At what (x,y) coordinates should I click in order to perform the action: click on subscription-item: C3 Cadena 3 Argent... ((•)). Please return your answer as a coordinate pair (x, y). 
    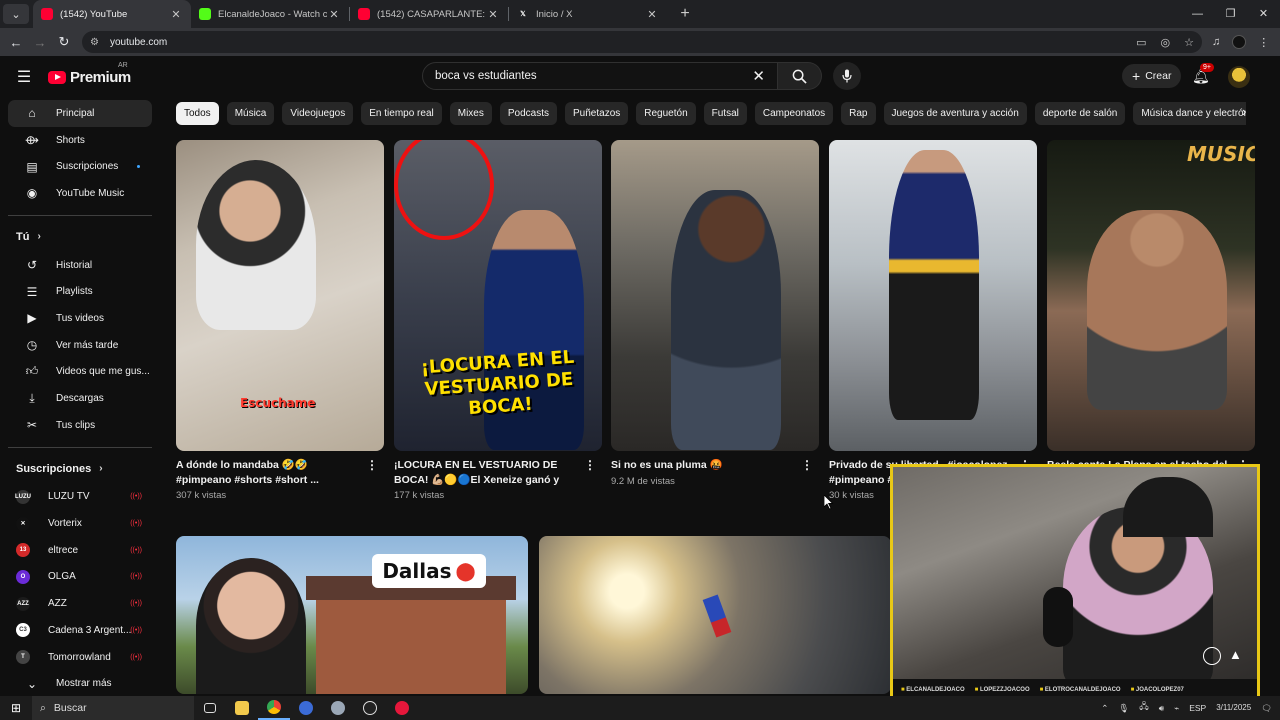
    Looking at the image, I should click on (80, 630).